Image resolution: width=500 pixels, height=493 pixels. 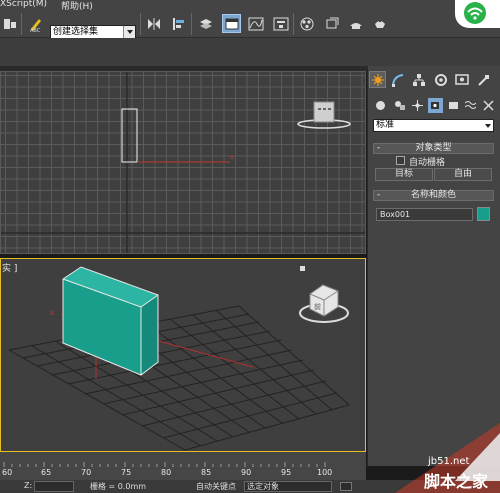 I want to click on watermark-site-name: 脚本之家, so click(x=456, y=481).